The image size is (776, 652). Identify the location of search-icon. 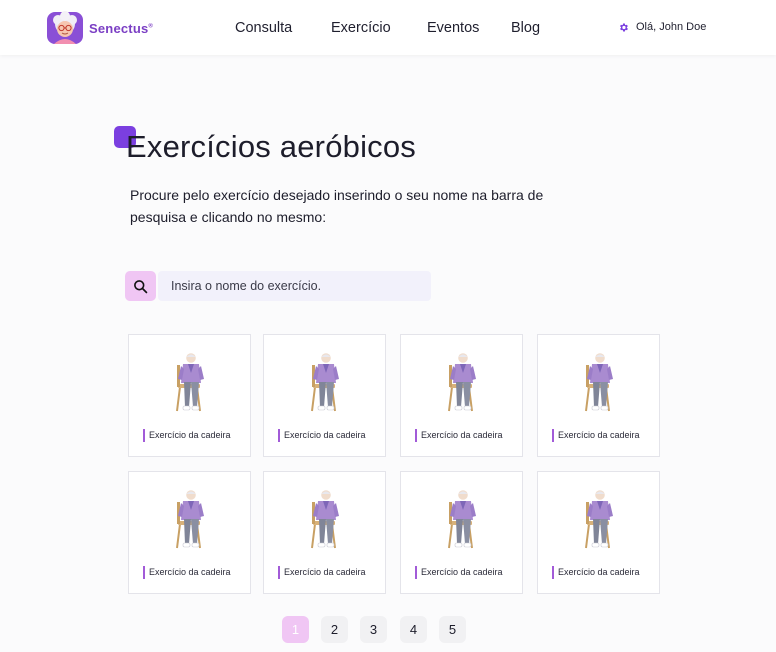
(141, 286).